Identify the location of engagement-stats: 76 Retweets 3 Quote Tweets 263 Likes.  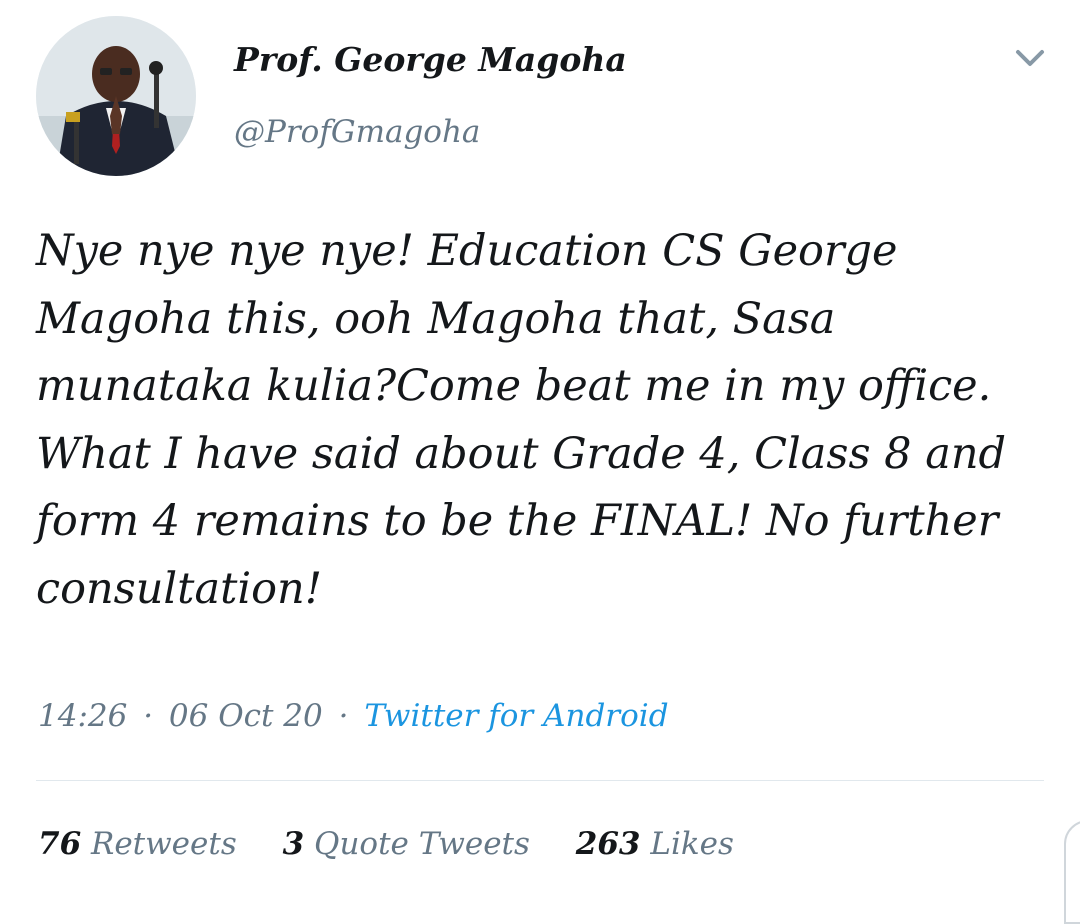
(404, 844).